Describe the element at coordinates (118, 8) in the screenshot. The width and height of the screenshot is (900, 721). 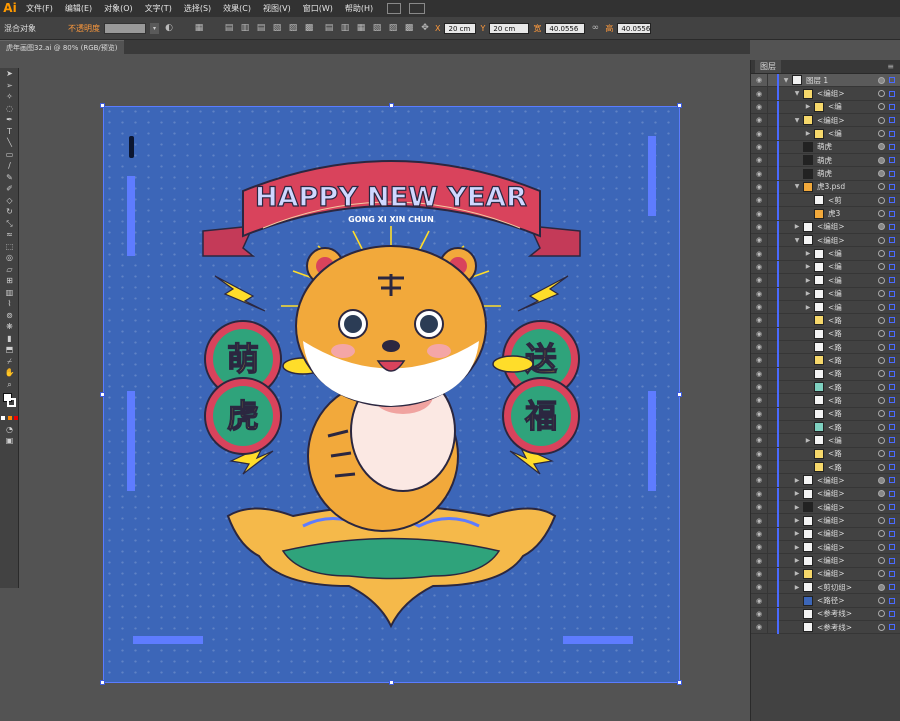
I see `menu-item: 对象(O)` at that location.